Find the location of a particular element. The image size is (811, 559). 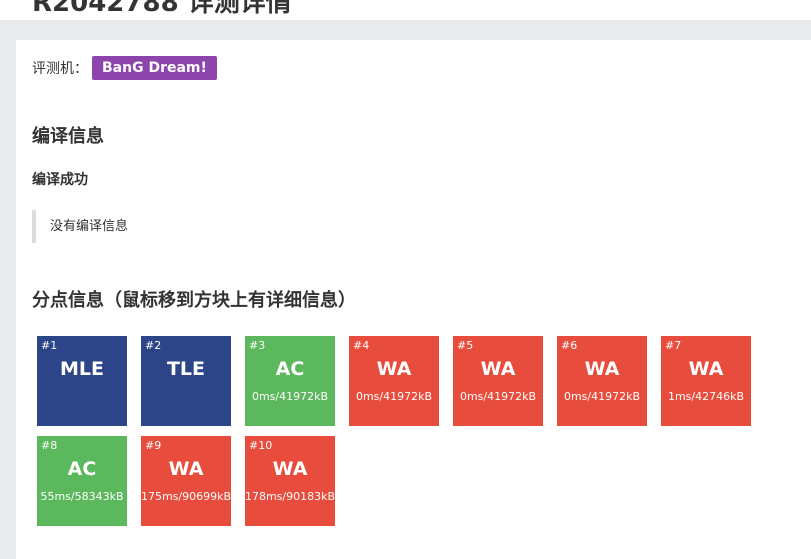

header-strip: R2042788 详测详情 is located at coordinates (405, 10).